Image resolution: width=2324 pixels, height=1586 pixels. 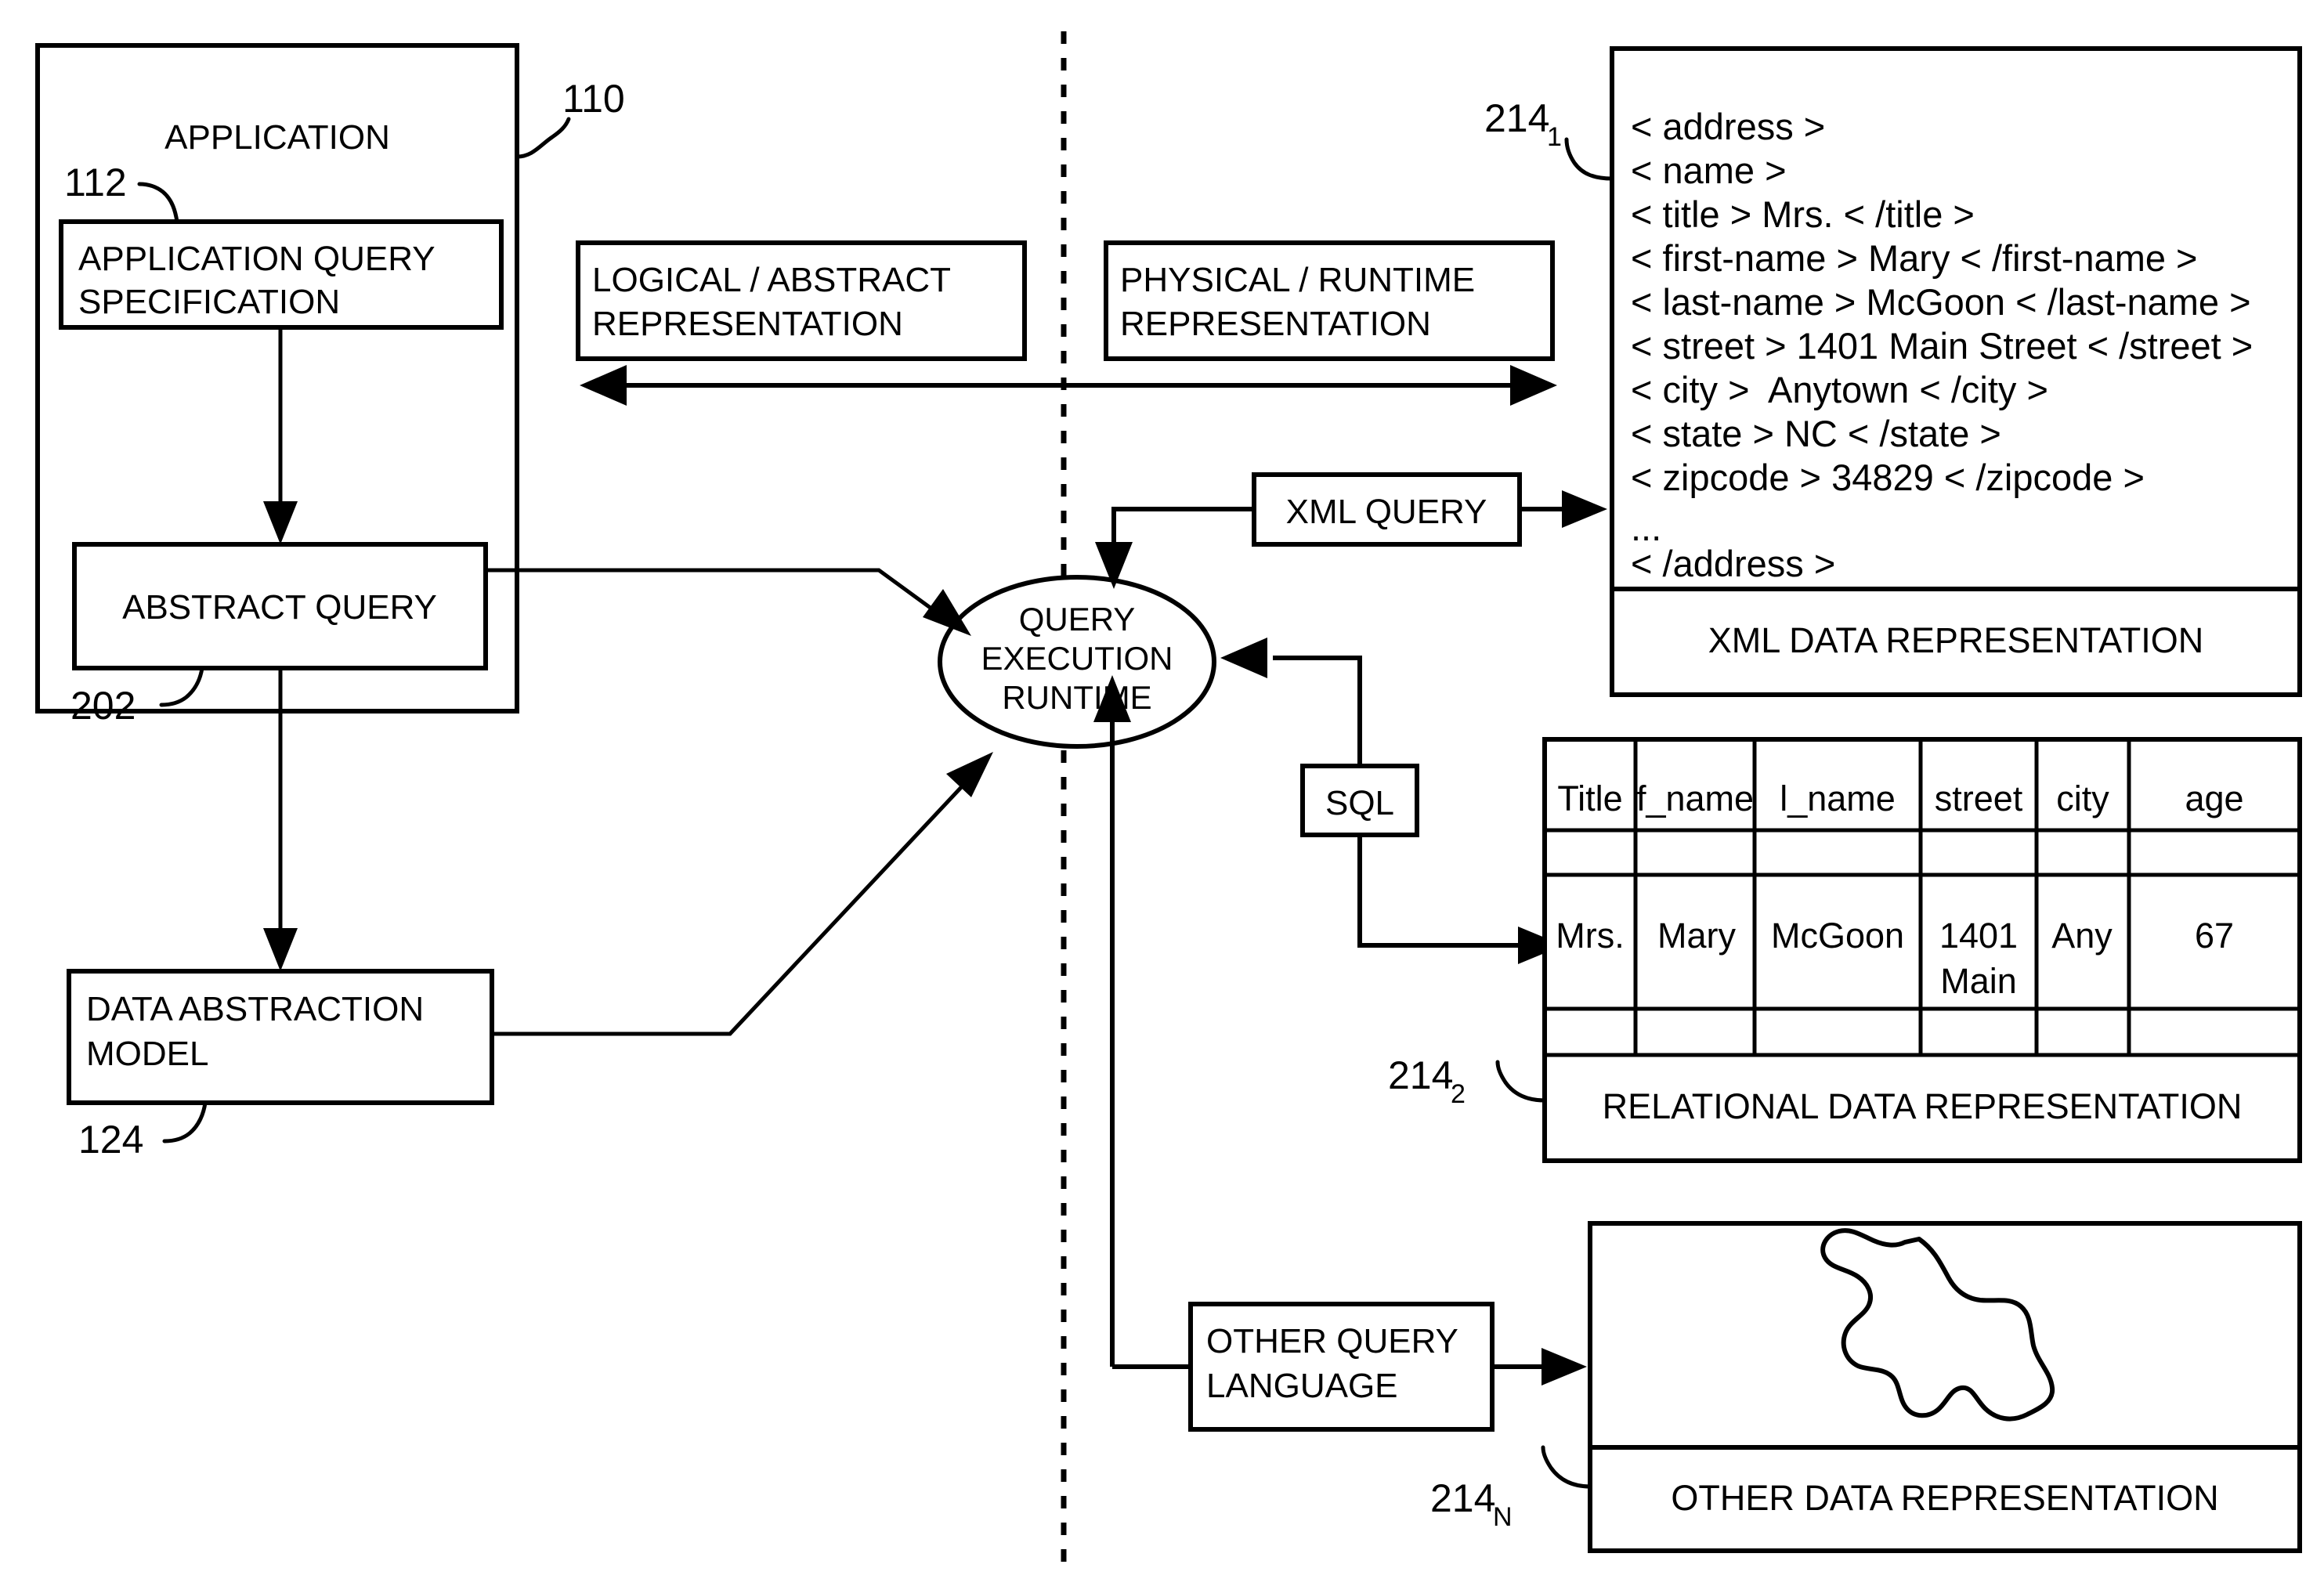 I want to click on other-query-to-other-box-arrowhead, so click(x=1564, y=1366).